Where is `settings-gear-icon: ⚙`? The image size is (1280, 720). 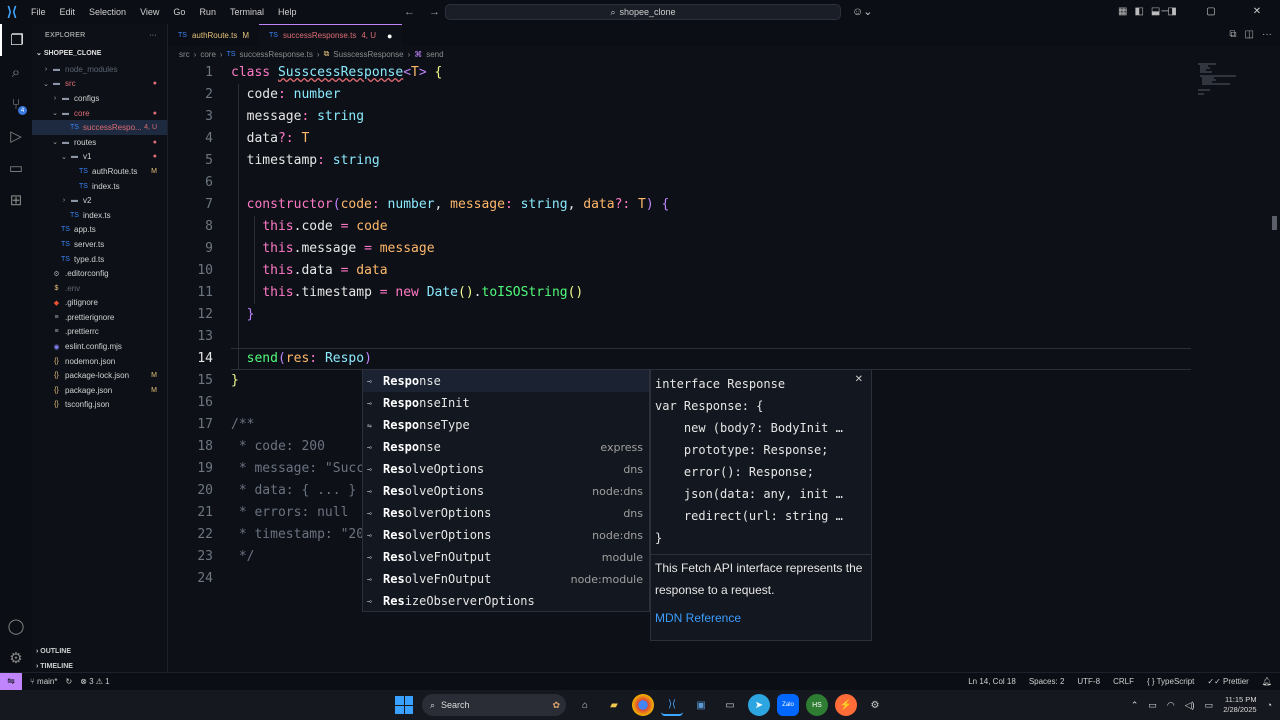
settings-gear-icon: ⚙ is located at coordinates (875, 705).